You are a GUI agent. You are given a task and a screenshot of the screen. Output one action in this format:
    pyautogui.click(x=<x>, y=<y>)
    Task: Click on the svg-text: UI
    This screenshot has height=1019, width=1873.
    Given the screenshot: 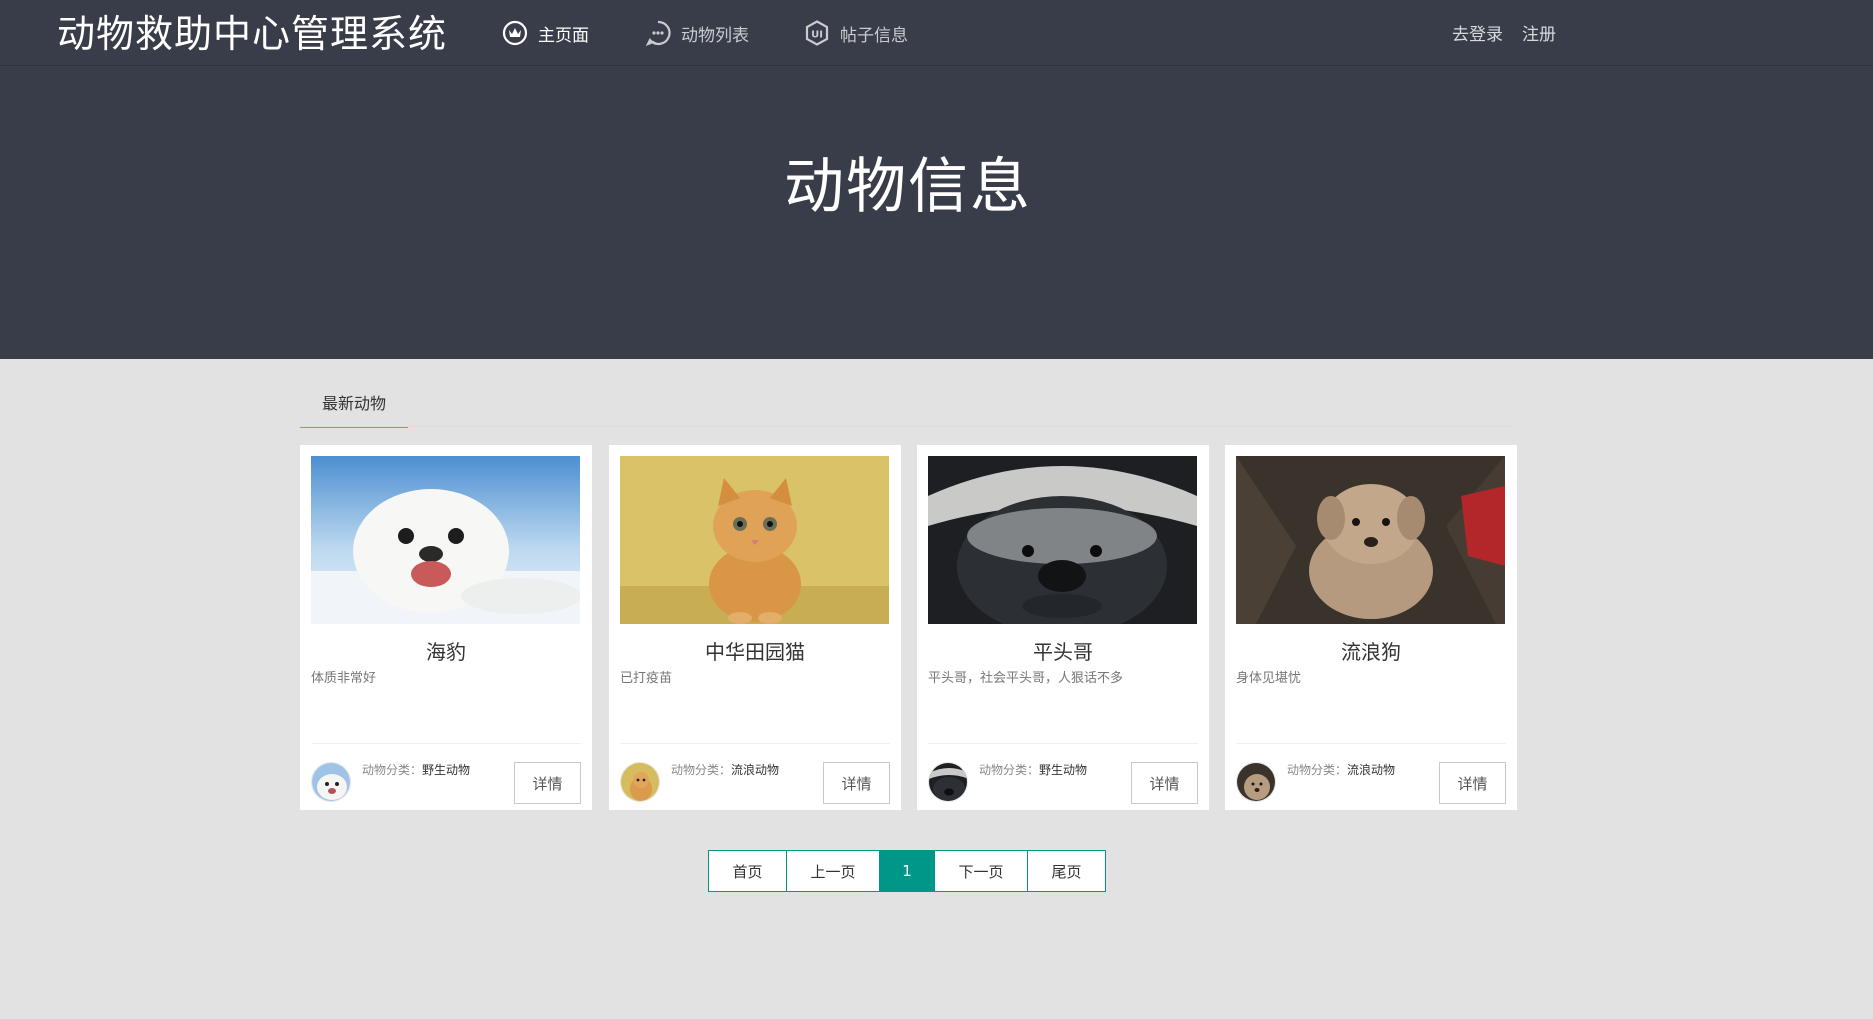 What is the action you would take?
    pyautogui.click(x=817, y=35)
    